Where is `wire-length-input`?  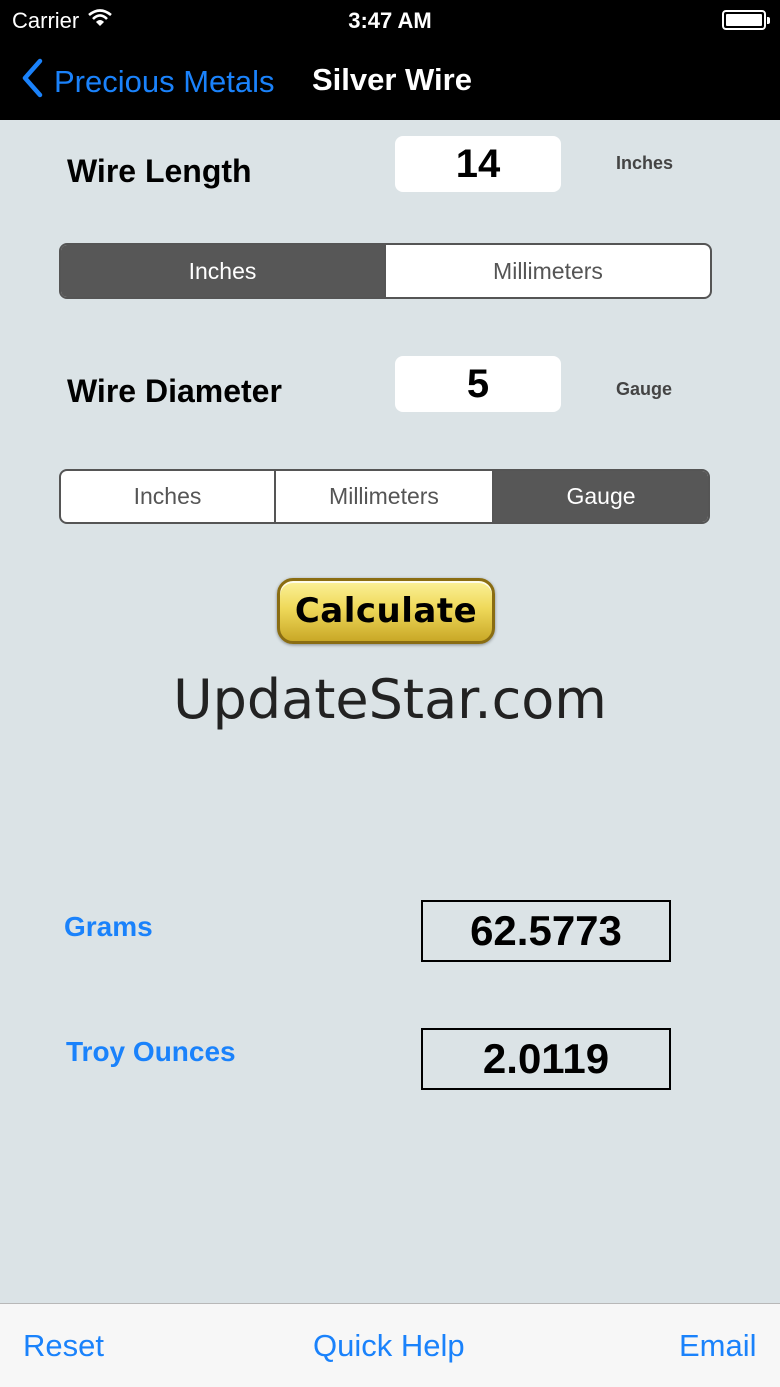
wire-length-input is located at coordinates (478, 164).